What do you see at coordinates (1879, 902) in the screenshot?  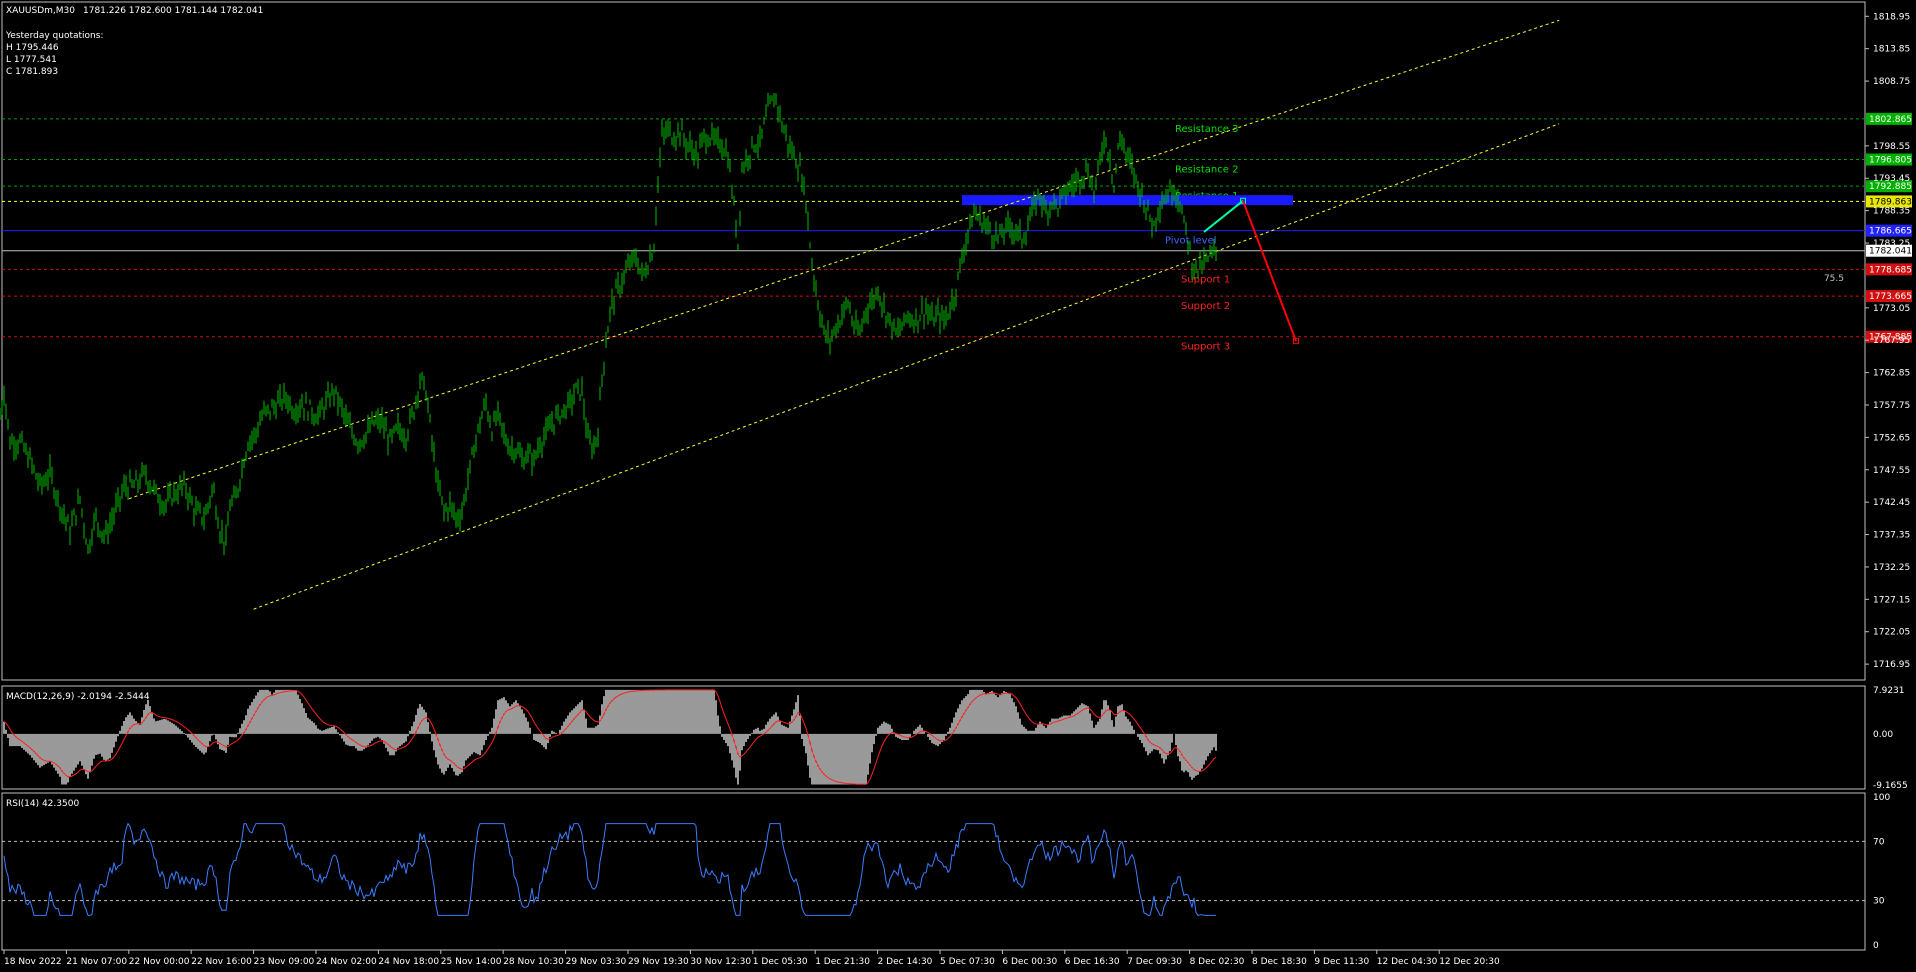 I see `rsi-tick-label: 30` at bounding box center [1879, 902].